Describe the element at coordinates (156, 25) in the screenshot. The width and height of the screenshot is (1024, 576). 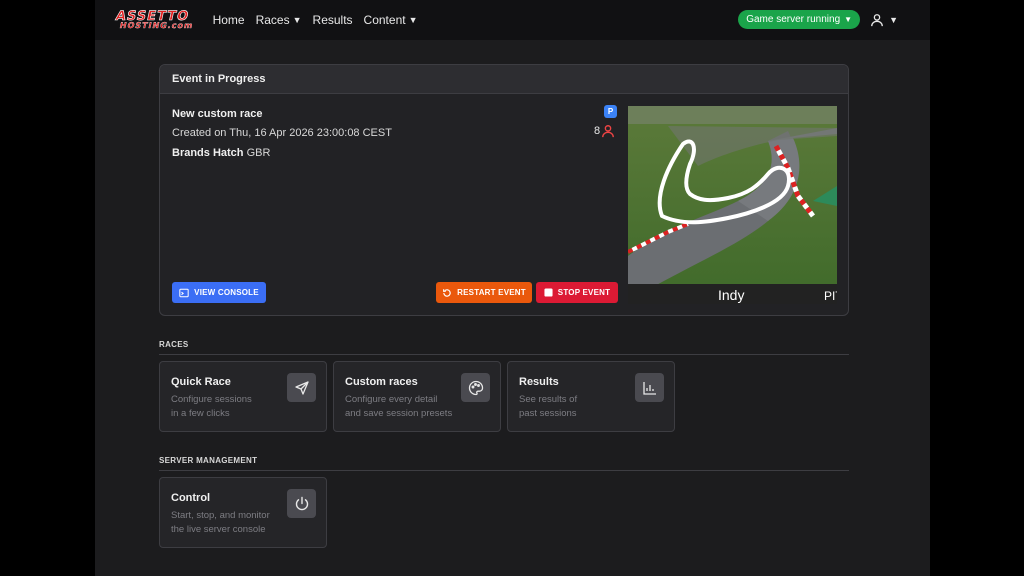
I see `logo-text-sub: HOSTING.com` at that location.